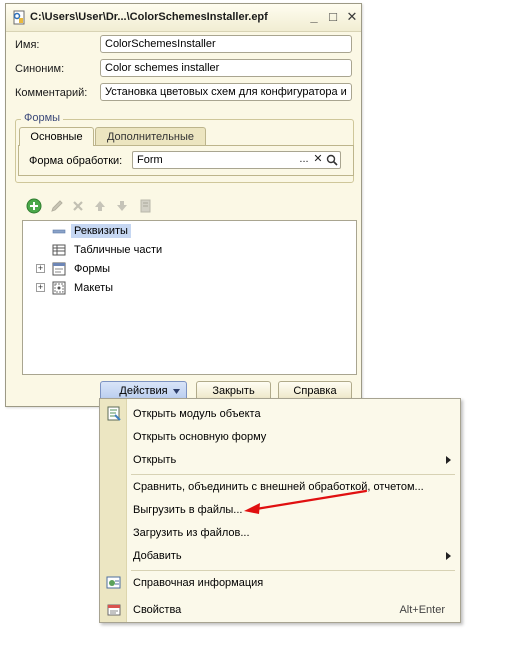 The width and height of the screenshot is (509, 652). Describe the element at coordinates (176, 391) in the screenshot. I see `chevron-down-icon` at that location.